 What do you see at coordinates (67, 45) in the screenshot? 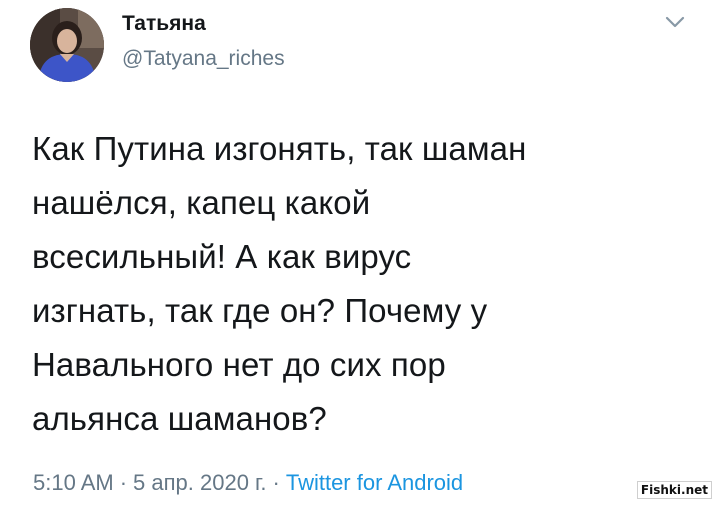
I see `avatar` at bounding box center [67, 45].